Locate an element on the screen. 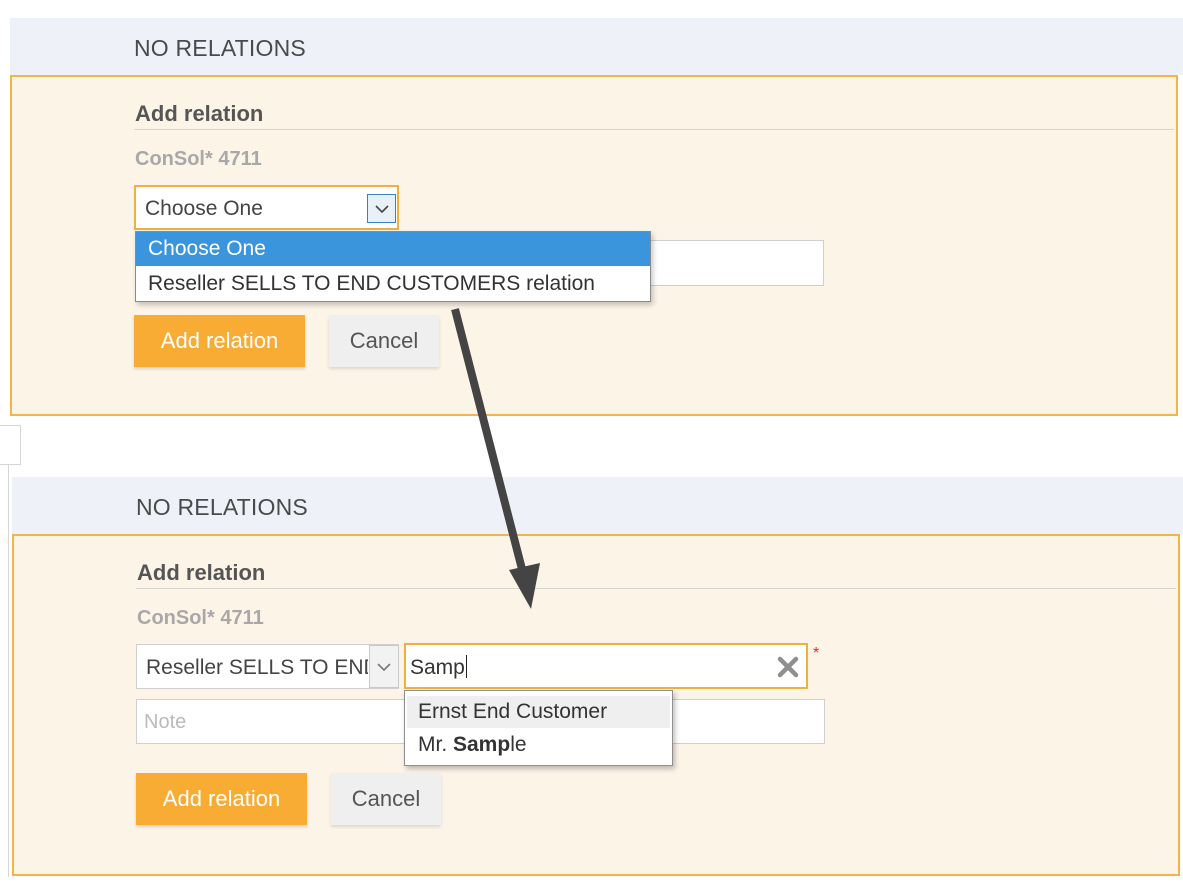 This screenshot has width=1183, height=888. text-cursor is located at coordinates (466, 666).